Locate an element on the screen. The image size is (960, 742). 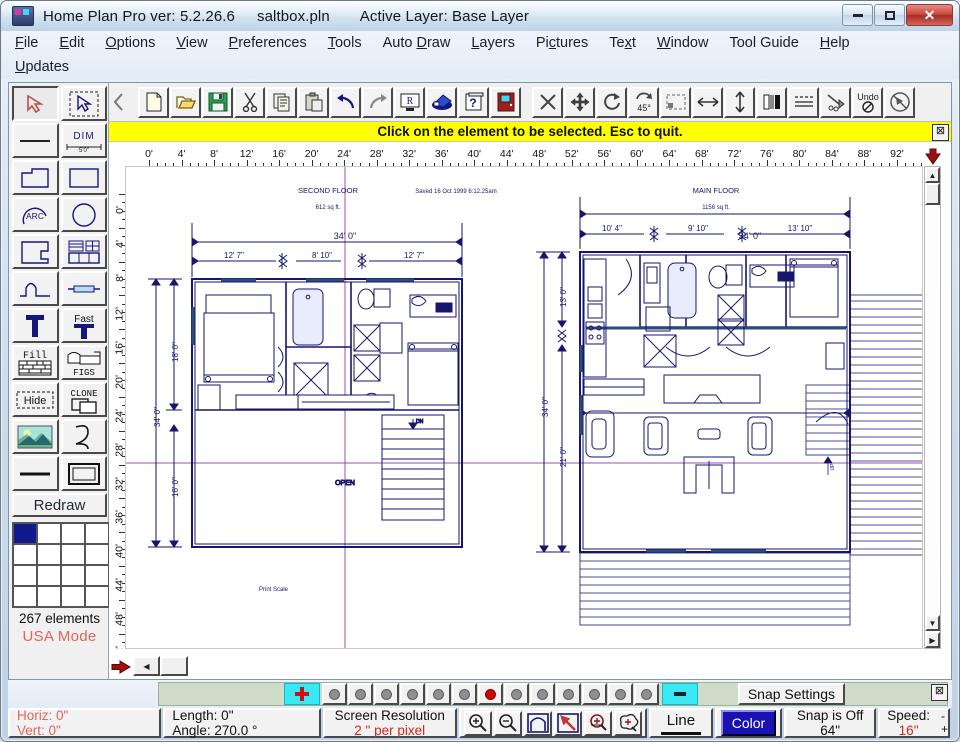
close-button: ✕ is located at coordinates (929, 15).